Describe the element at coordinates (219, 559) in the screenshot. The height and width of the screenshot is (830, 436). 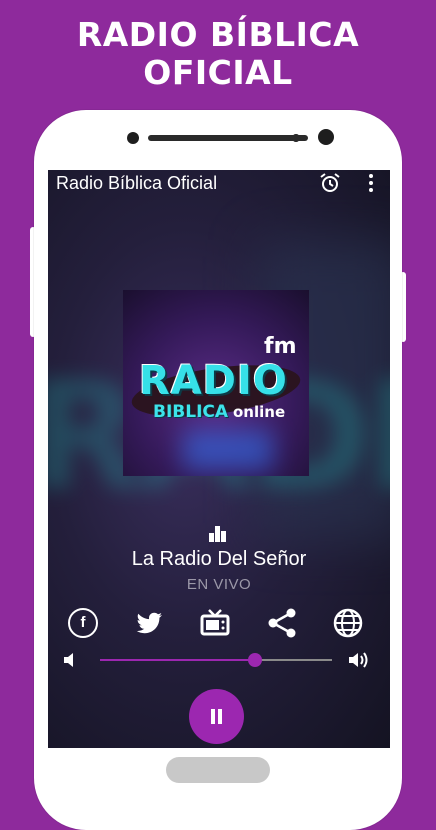
I see `station-name: La Radio Del Señor` at that location.